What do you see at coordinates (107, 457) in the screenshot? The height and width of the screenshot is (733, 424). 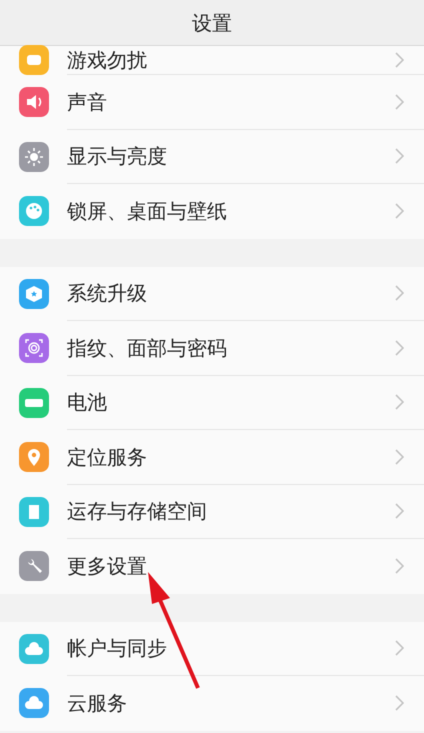 I see `setting-label: 定位服务` at bounding box center [107, 457].